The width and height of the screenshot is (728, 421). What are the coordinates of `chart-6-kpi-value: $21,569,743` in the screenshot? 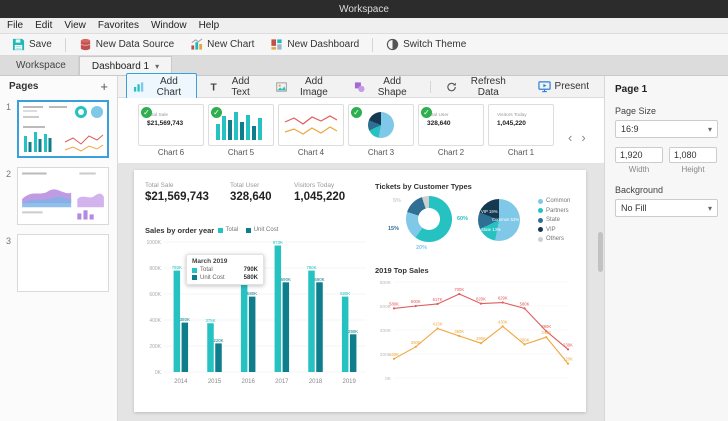 It's located at (165, 123).